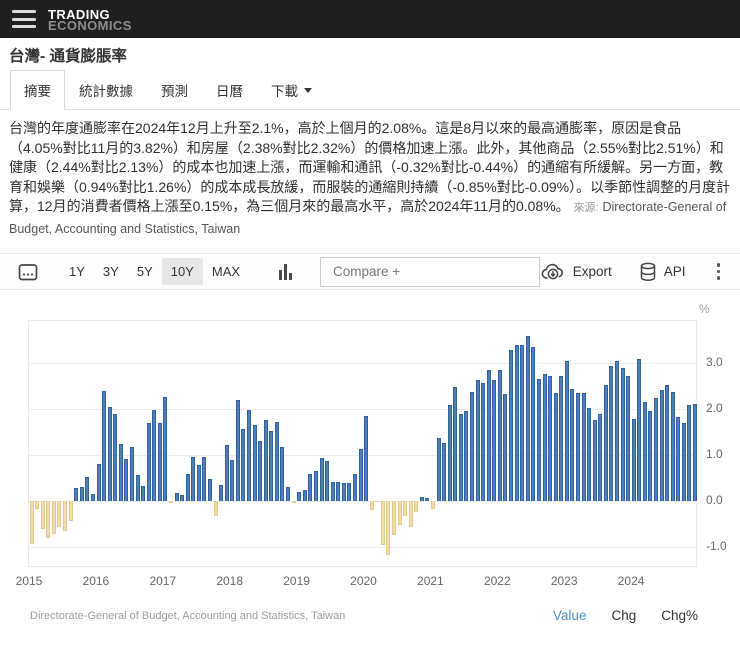 The height and width of the screenshot is (648, 740). What do you see at coordinates (679, 615) in the screenshot?
I see `mode-chg%: Chg%` at bounding box center [679, 615].